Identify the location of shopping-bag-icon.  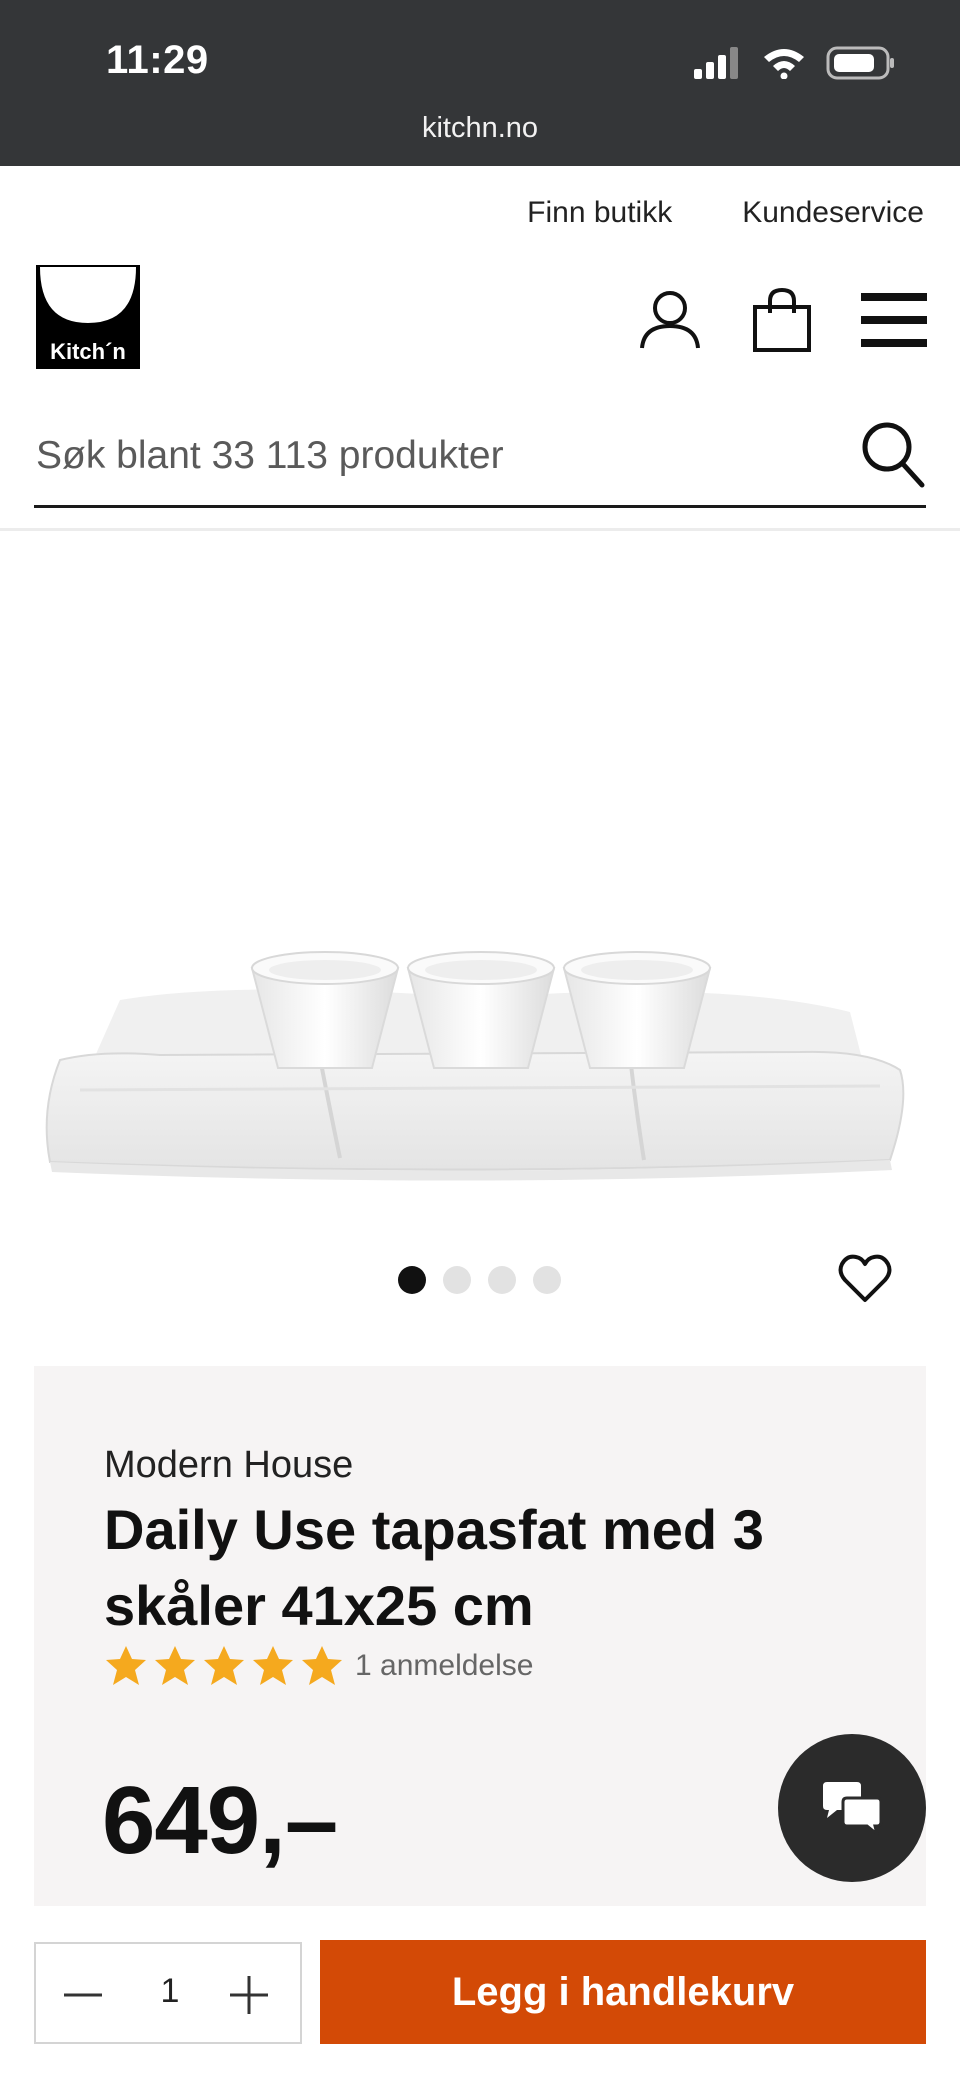
(782, 319).